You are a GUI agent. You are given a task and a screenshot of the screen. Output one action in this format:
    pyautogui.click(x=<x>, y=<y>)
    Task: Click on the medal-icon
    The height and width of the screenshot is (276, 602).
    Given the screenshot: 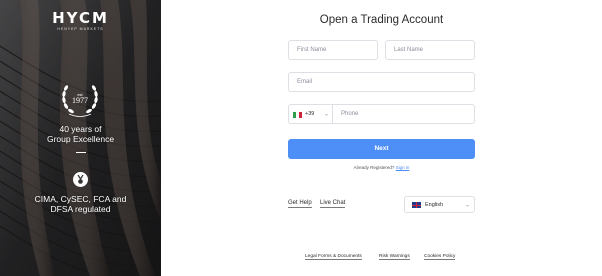 What is the action you would take?
    pyautogui.click(x=80, y=179)
    